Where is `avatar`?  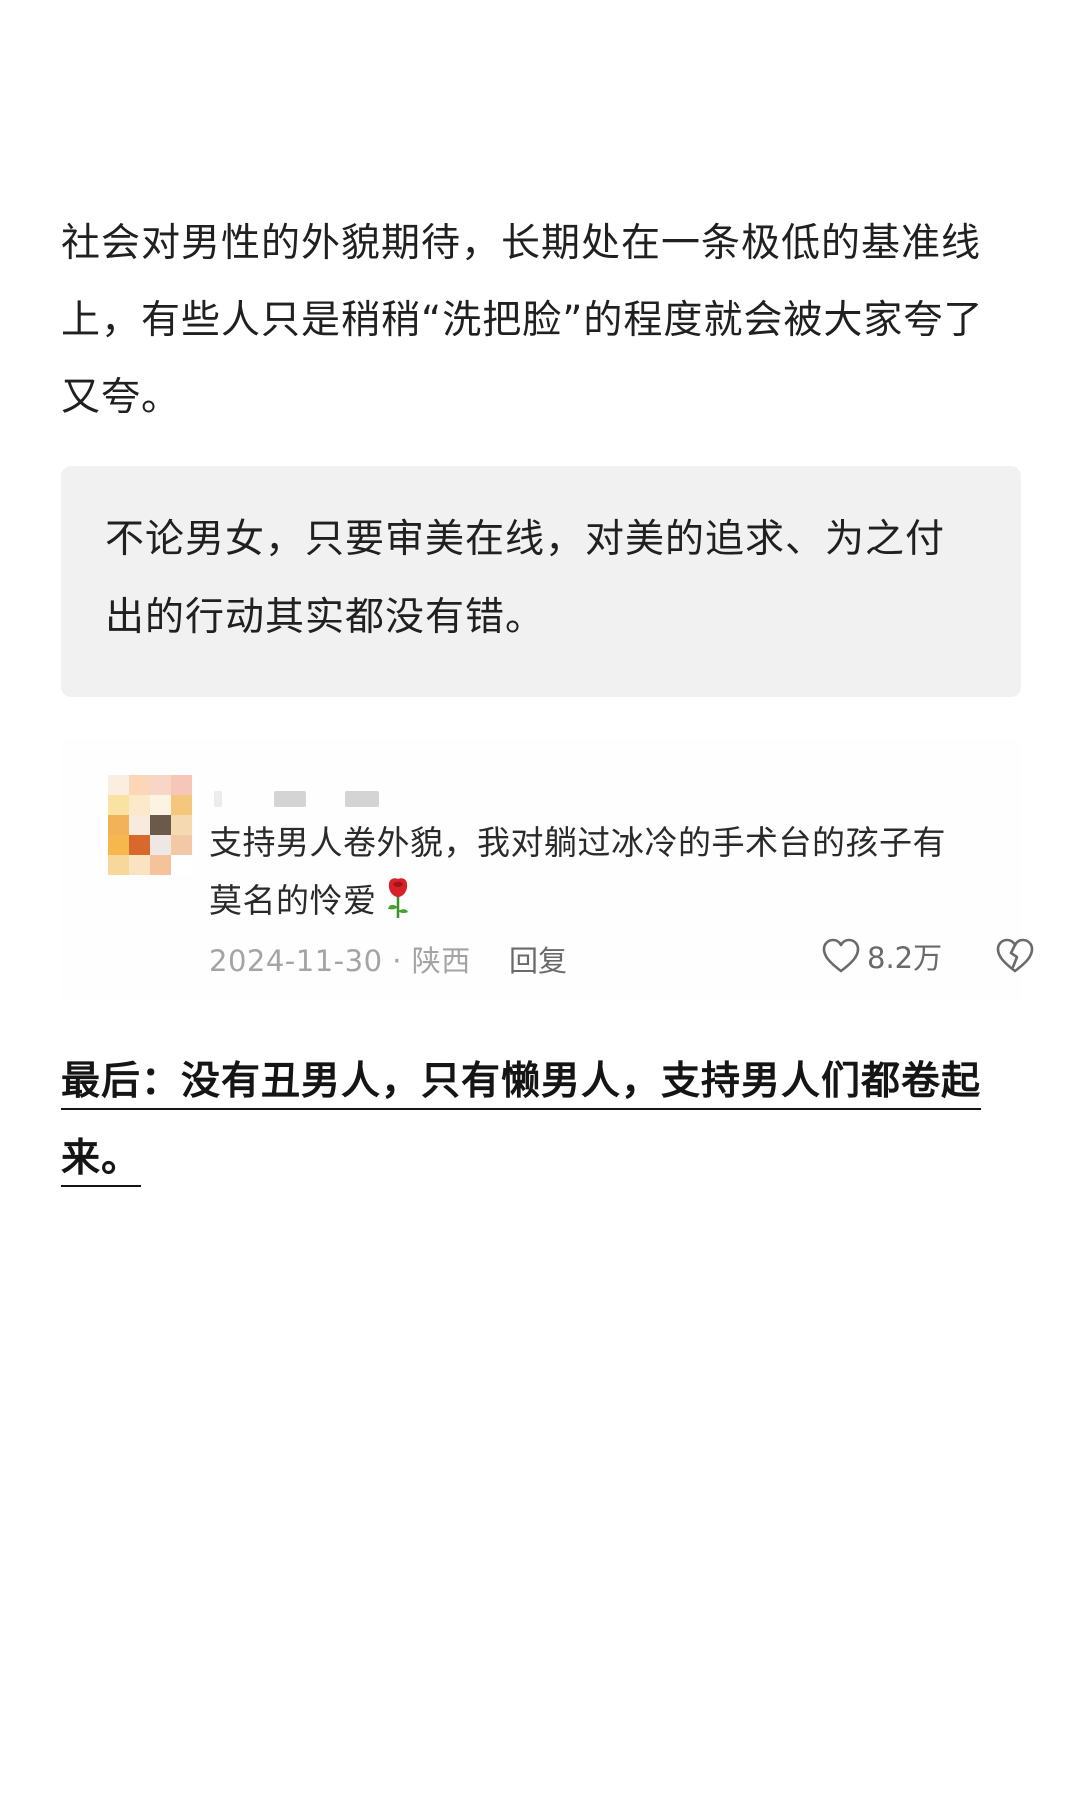 avatar is located at coordinates (150, 825).